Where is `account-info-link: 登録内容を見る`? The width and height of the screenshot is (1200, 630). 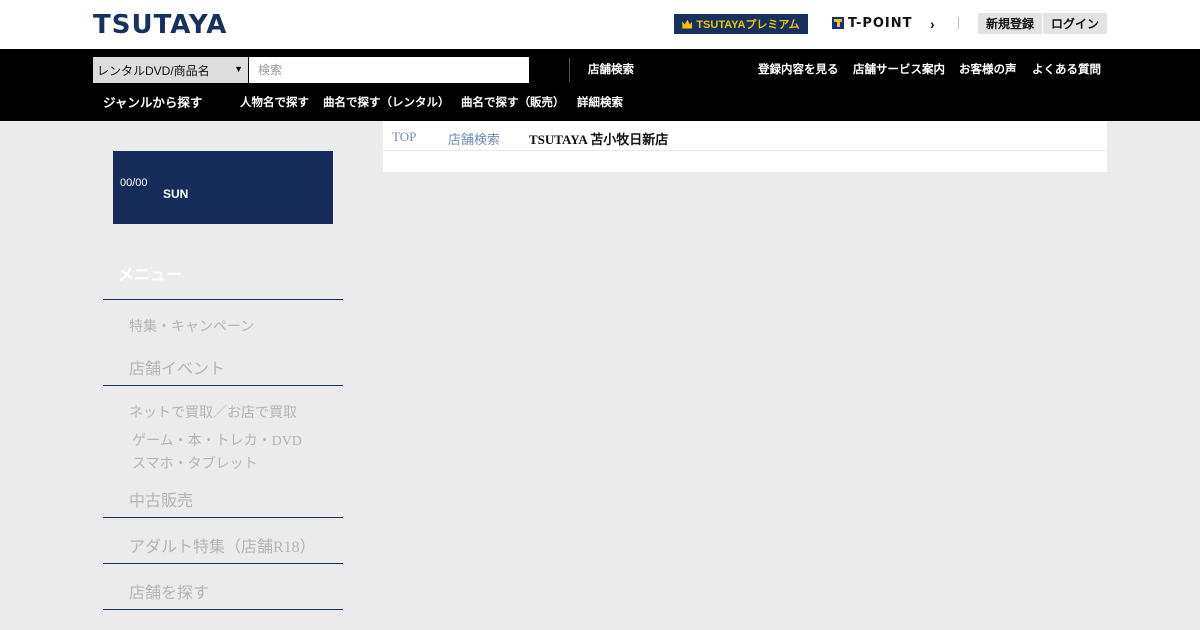 account-info-link: 登録内容を見る is located at coordinates (798, 70).